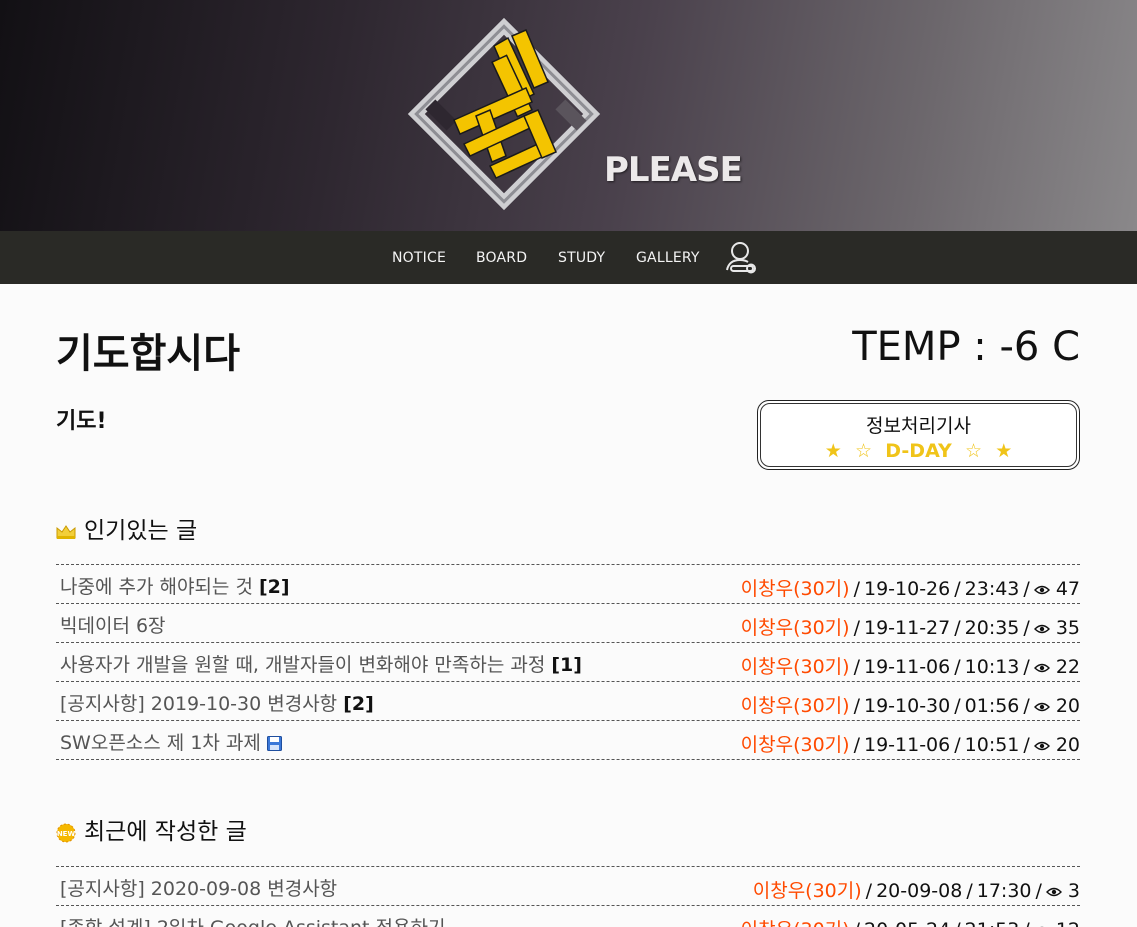 The width and height of the screenshot is (1137, 927). I want to click on nav-board: BOARD, so click(501, 258).